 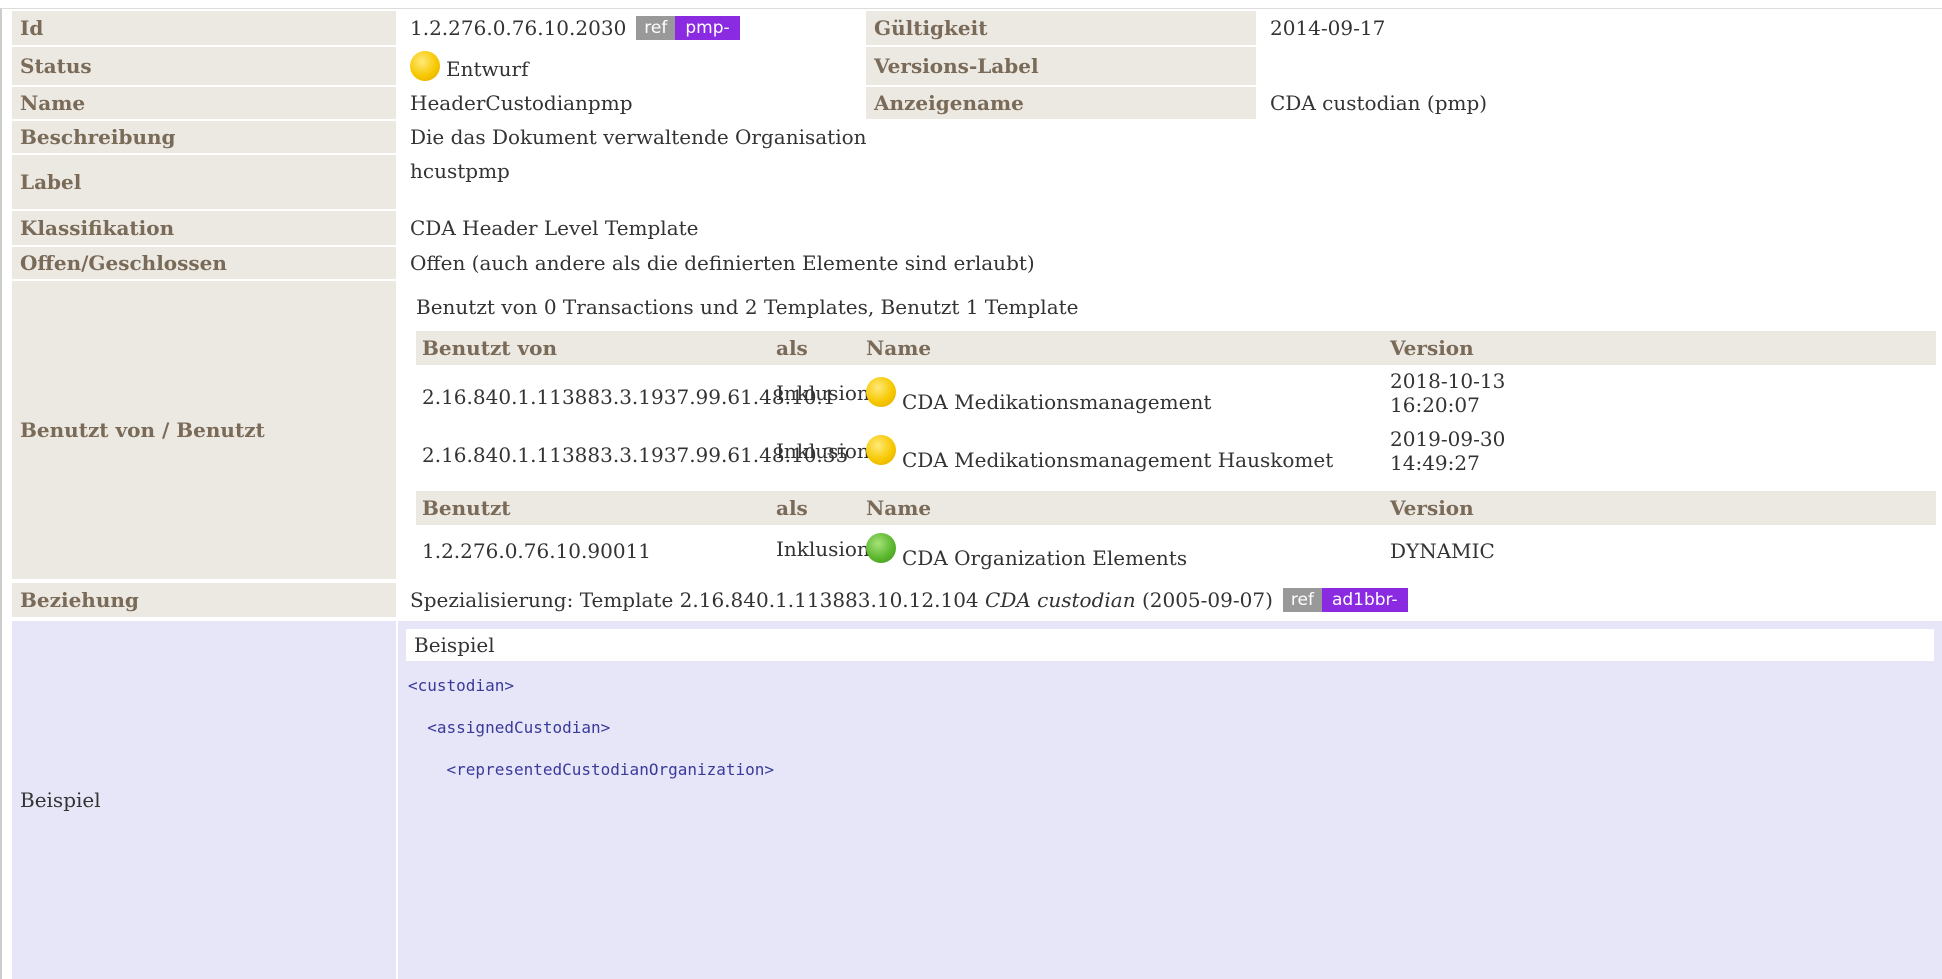 I want to click on used-by-header: Benutzt von als Name Version, so click(x=1176, y=348).